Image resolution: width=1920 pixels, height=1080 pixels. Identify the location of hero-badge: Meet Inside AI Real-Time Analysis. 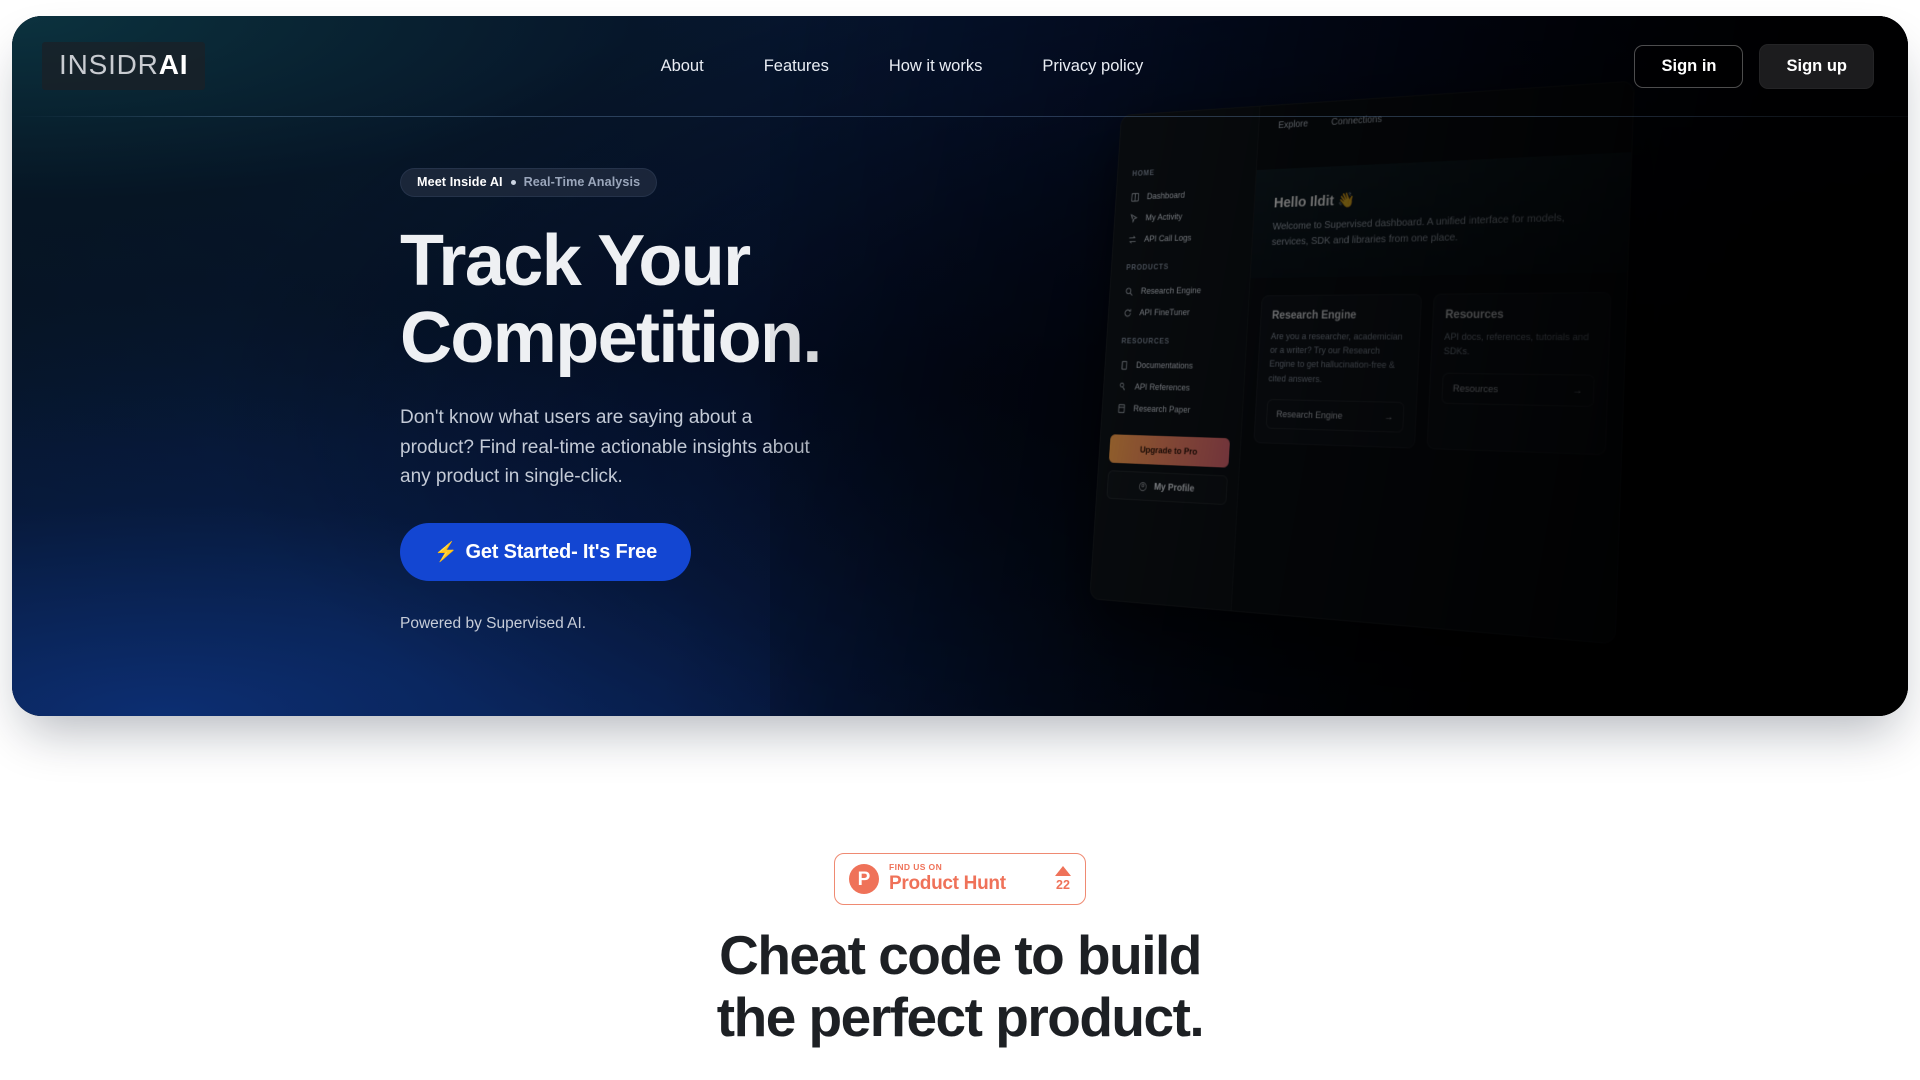
(529, 182).